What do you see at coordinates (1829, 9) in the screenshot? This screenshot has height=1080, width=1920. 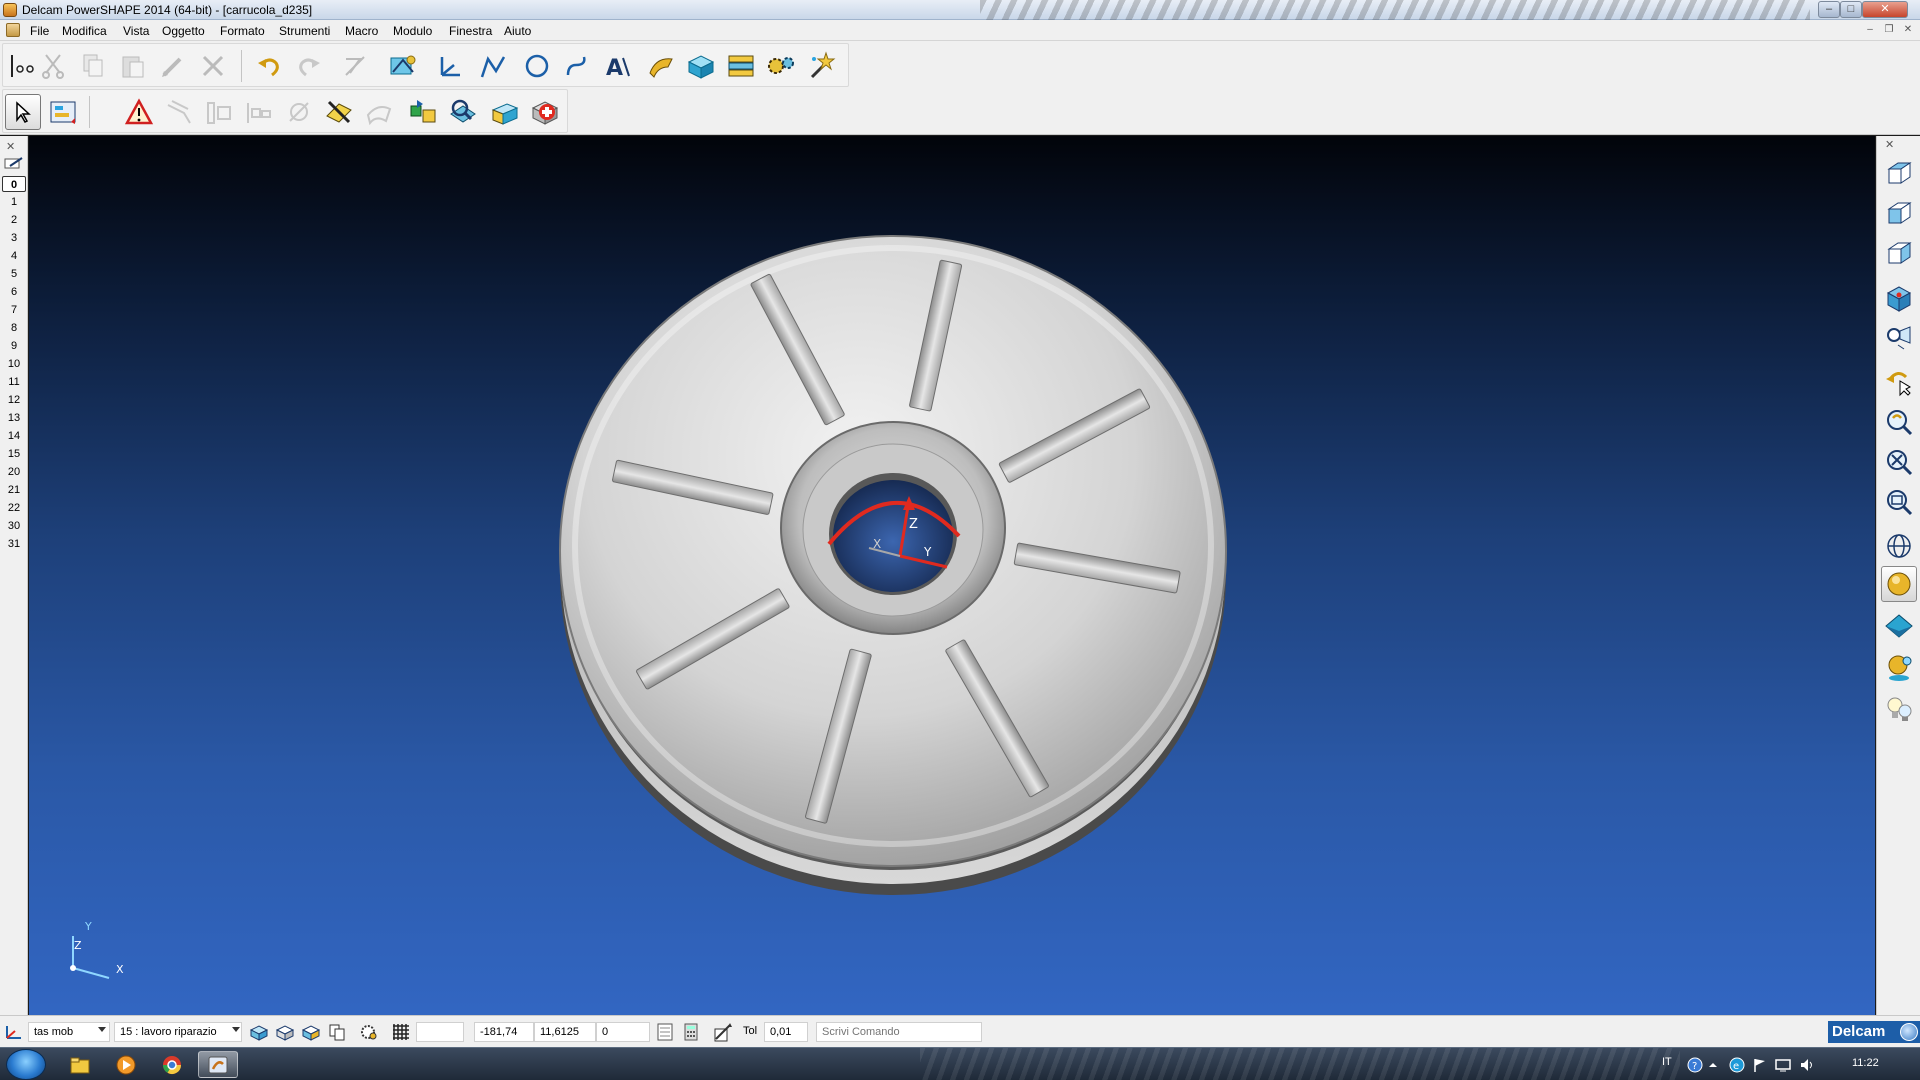 I see `minimize-button: –` at bounding box center [1829, 9].